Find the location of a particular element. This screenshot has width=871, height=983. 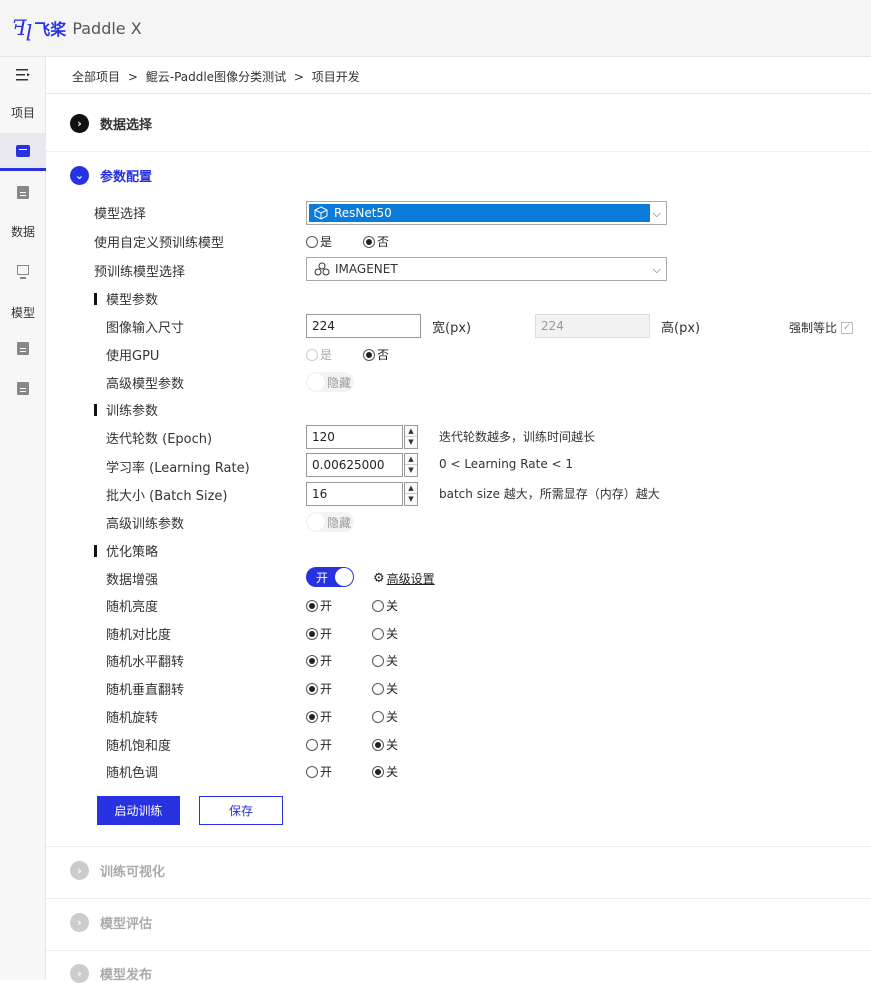

train-params-heading: 训练参数 is located at coordinates (126, 409).